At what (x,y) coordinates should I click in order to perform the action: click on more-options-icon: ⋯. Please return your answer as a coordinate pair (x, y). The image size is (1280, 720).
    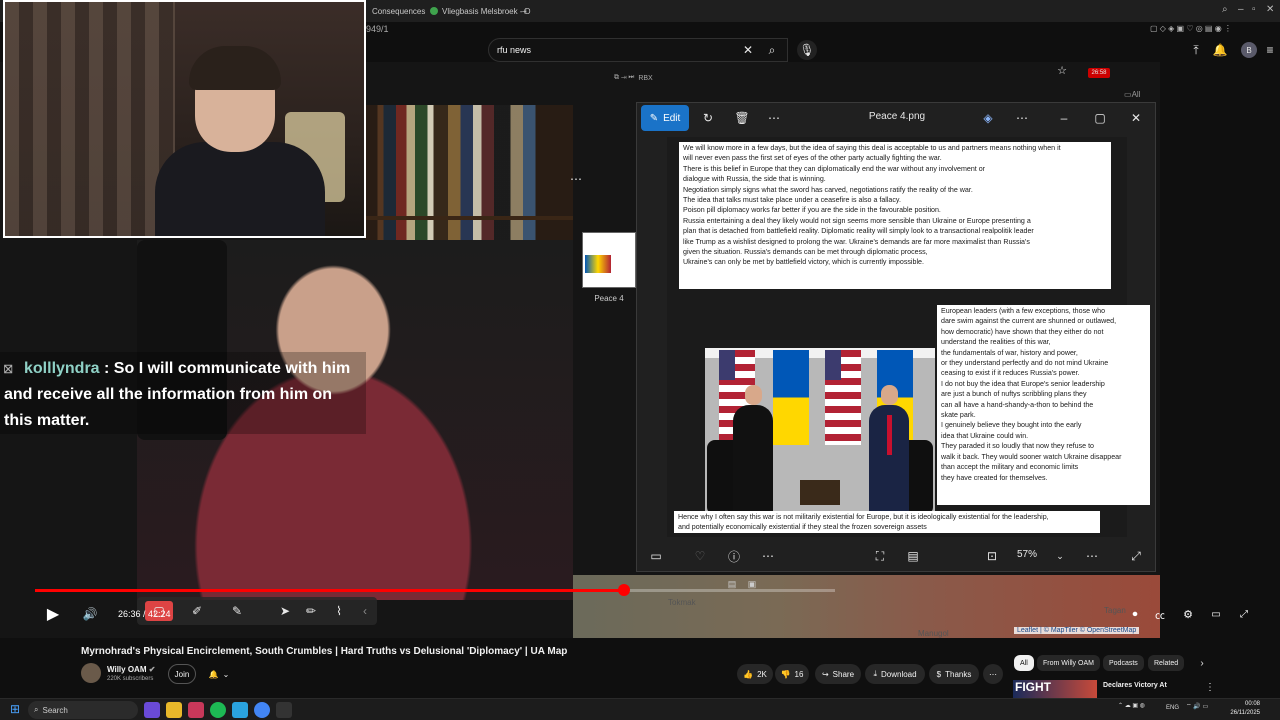
    Looking at the image, I should click on (576, 179).